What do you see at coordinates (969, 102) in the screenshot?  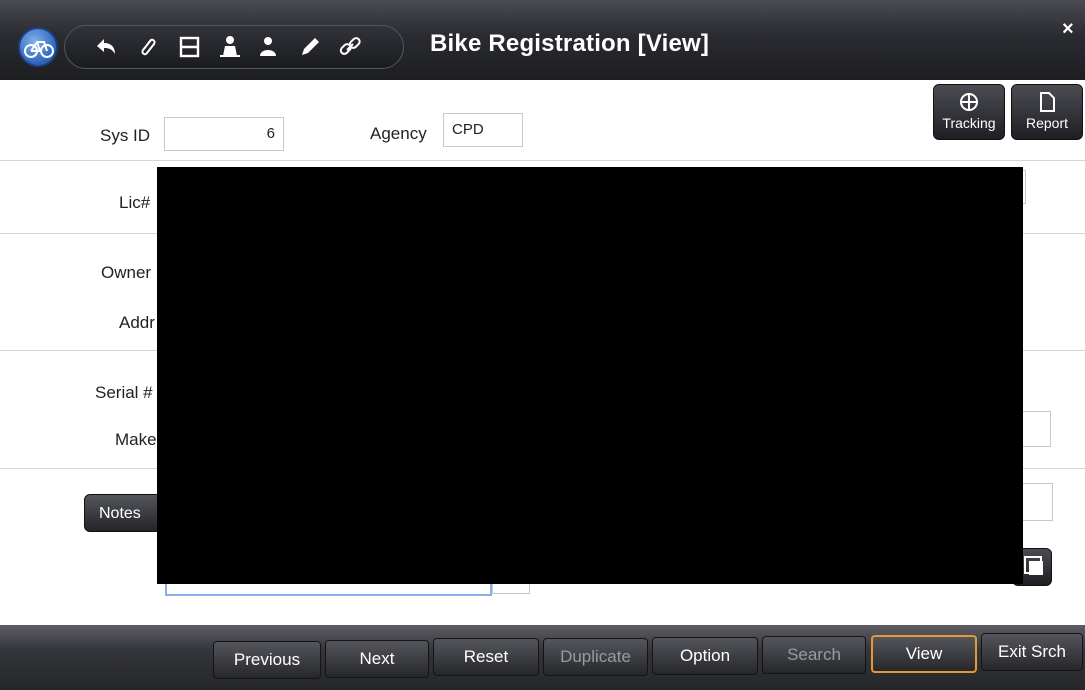 I see `crosshair-icon` at bounding box center [969, 102].